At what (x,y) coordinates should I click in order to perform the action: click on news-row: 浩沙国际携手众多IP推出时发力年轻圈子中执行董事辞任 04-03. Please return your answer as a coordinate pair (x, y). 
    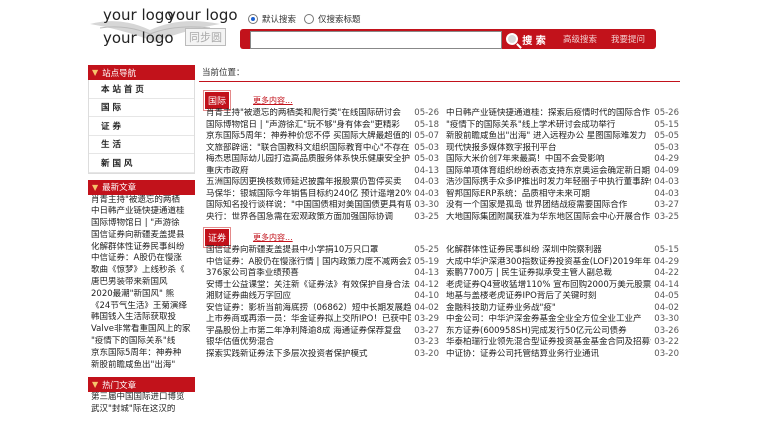
    Looking at the image, I should click on (559, 183).